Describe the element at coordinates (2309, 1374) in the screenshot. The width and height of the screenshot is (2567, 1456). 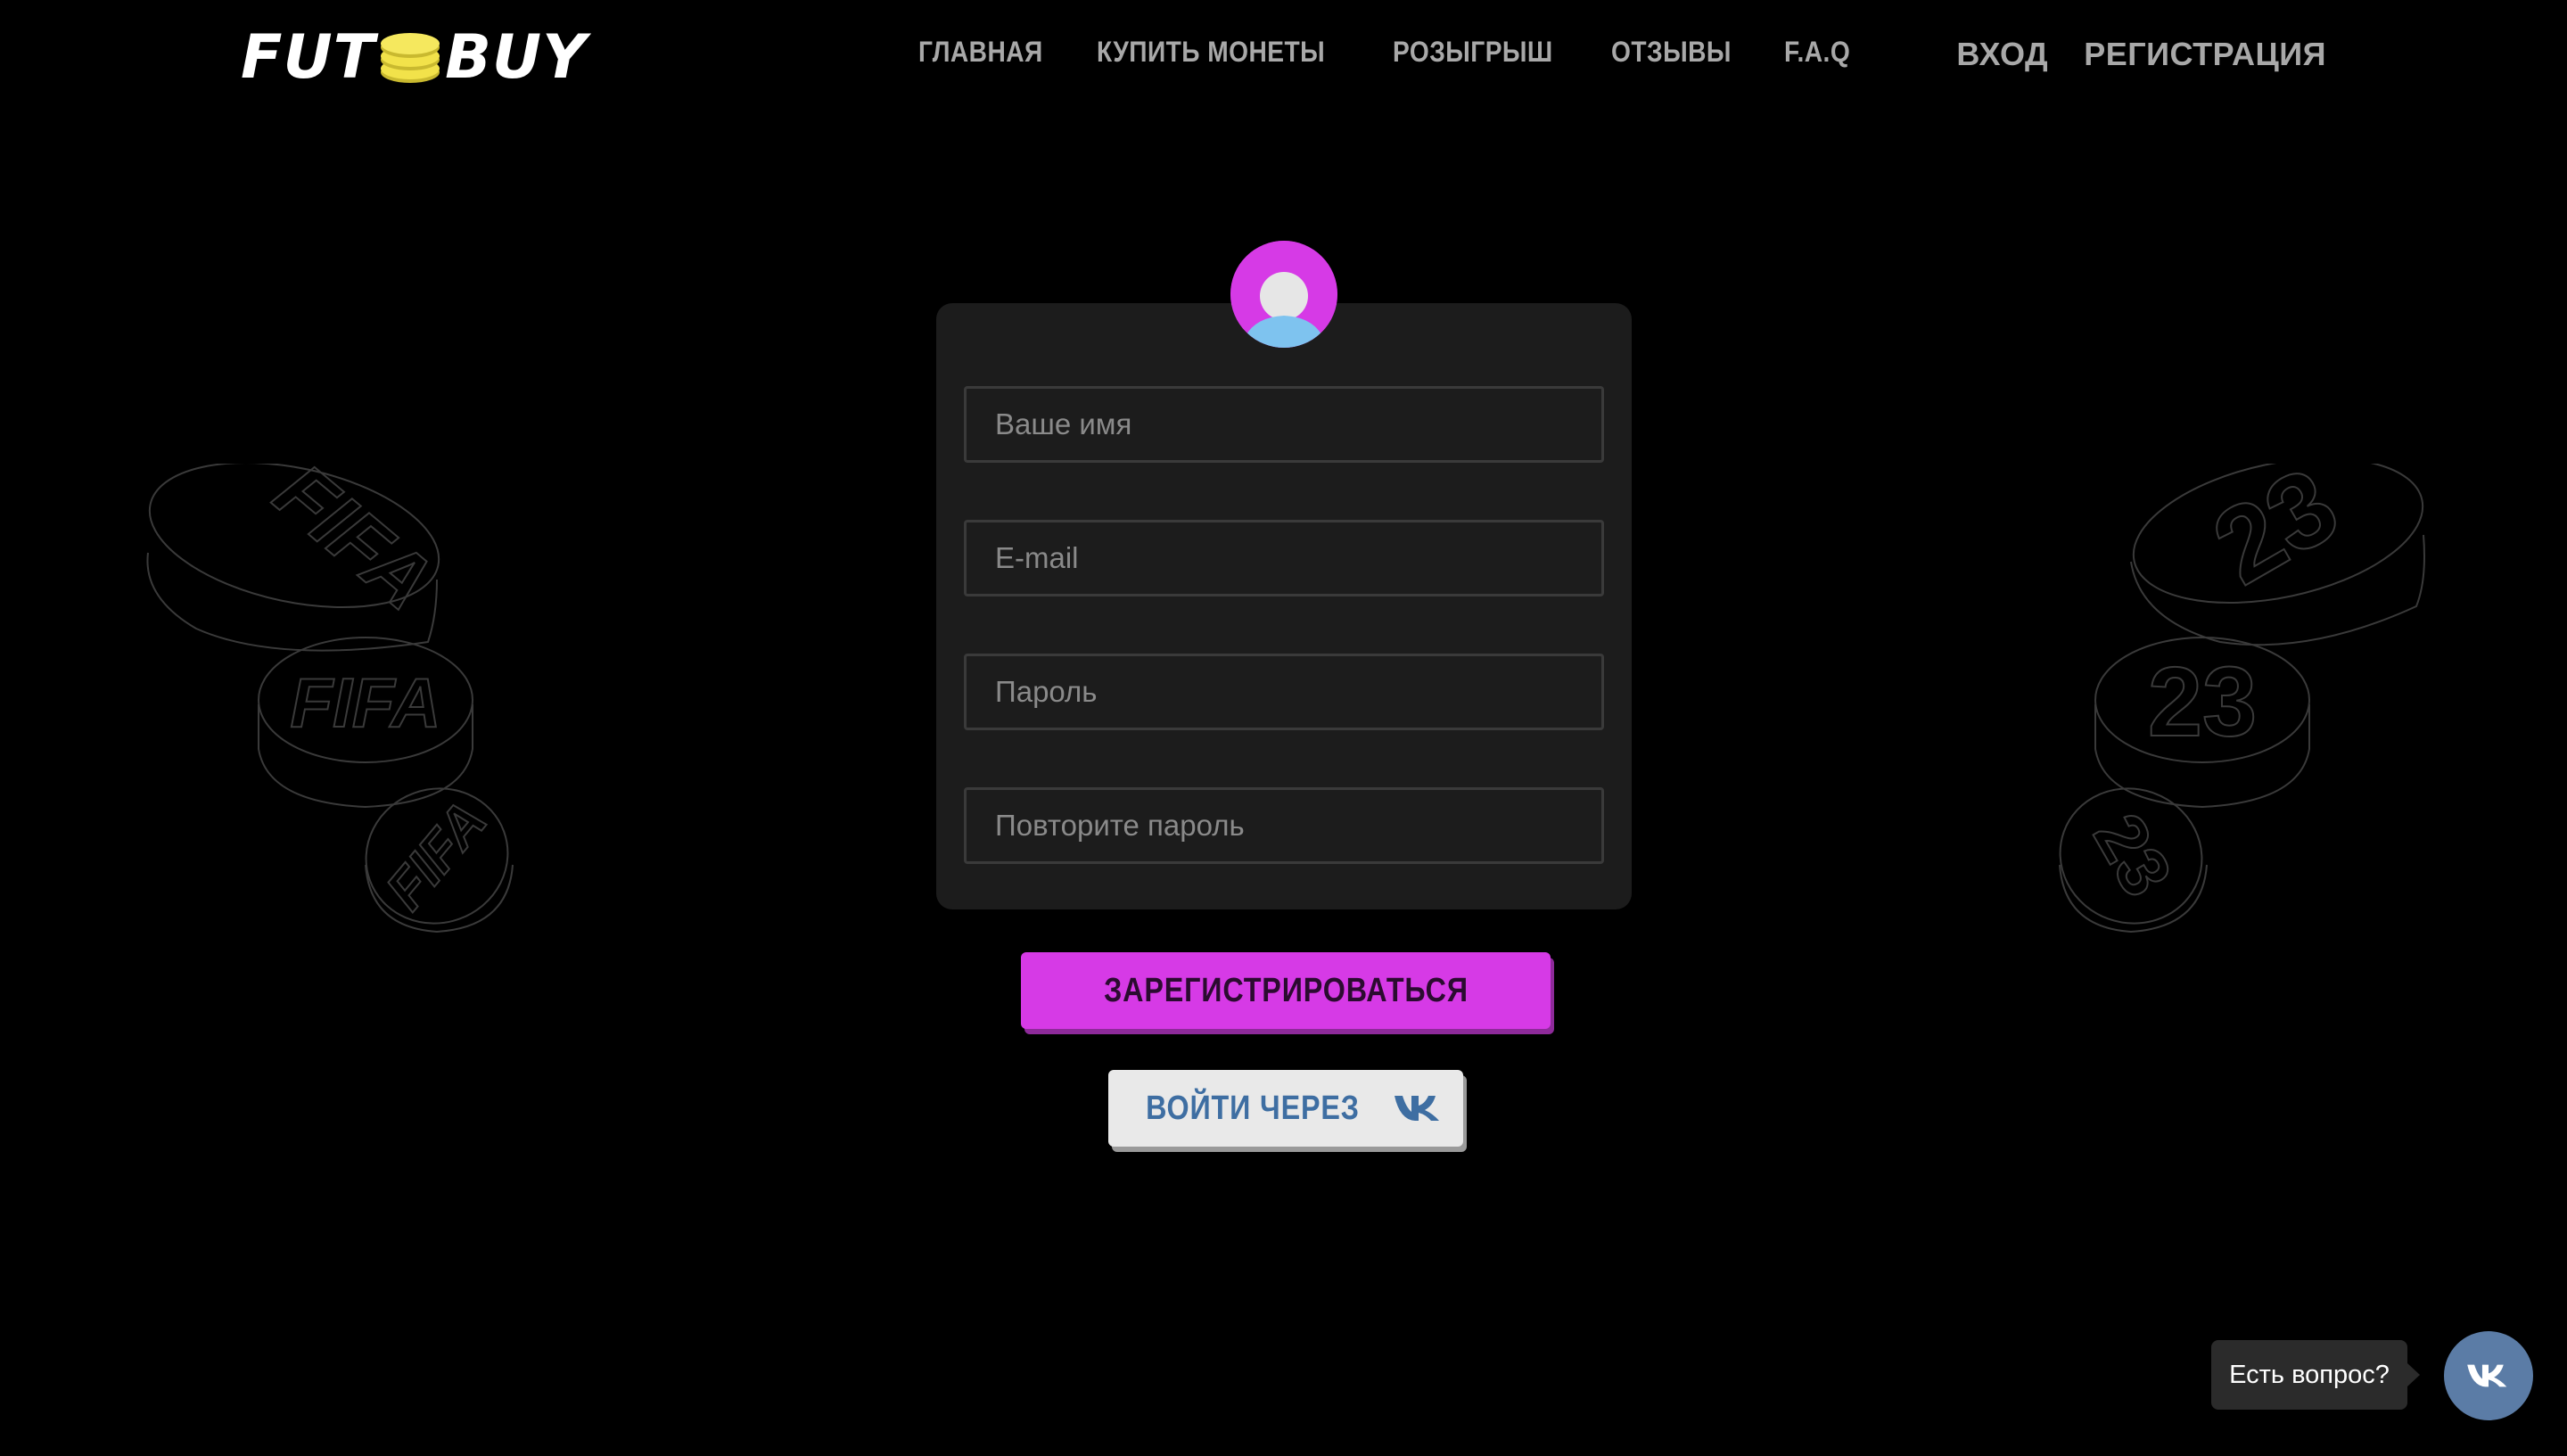
I see `chat-tooltip-label: Есть вопрос?` at that location.